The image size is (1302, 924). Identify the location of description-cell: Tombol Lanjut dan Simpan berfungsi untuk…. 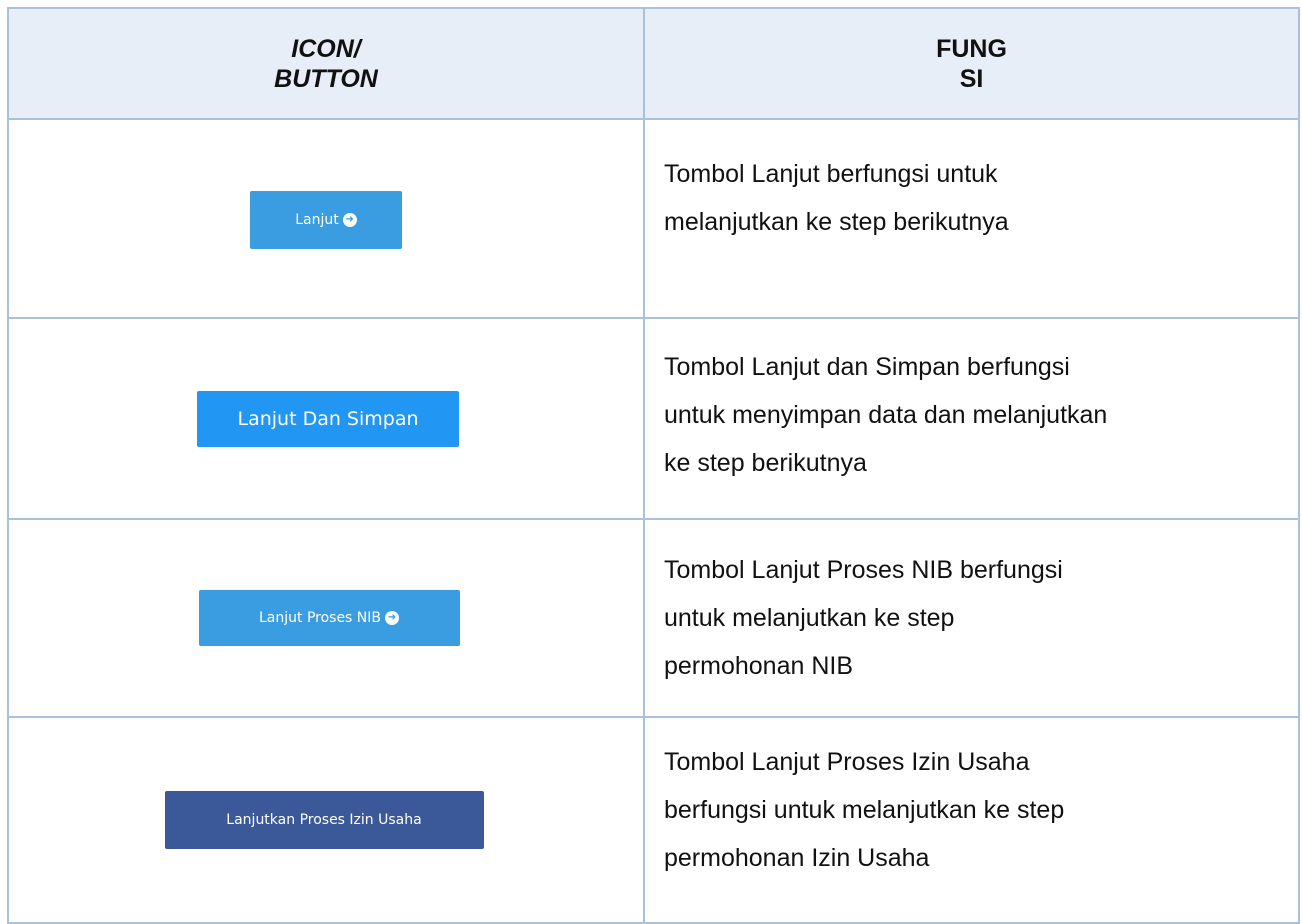
(971, 418).